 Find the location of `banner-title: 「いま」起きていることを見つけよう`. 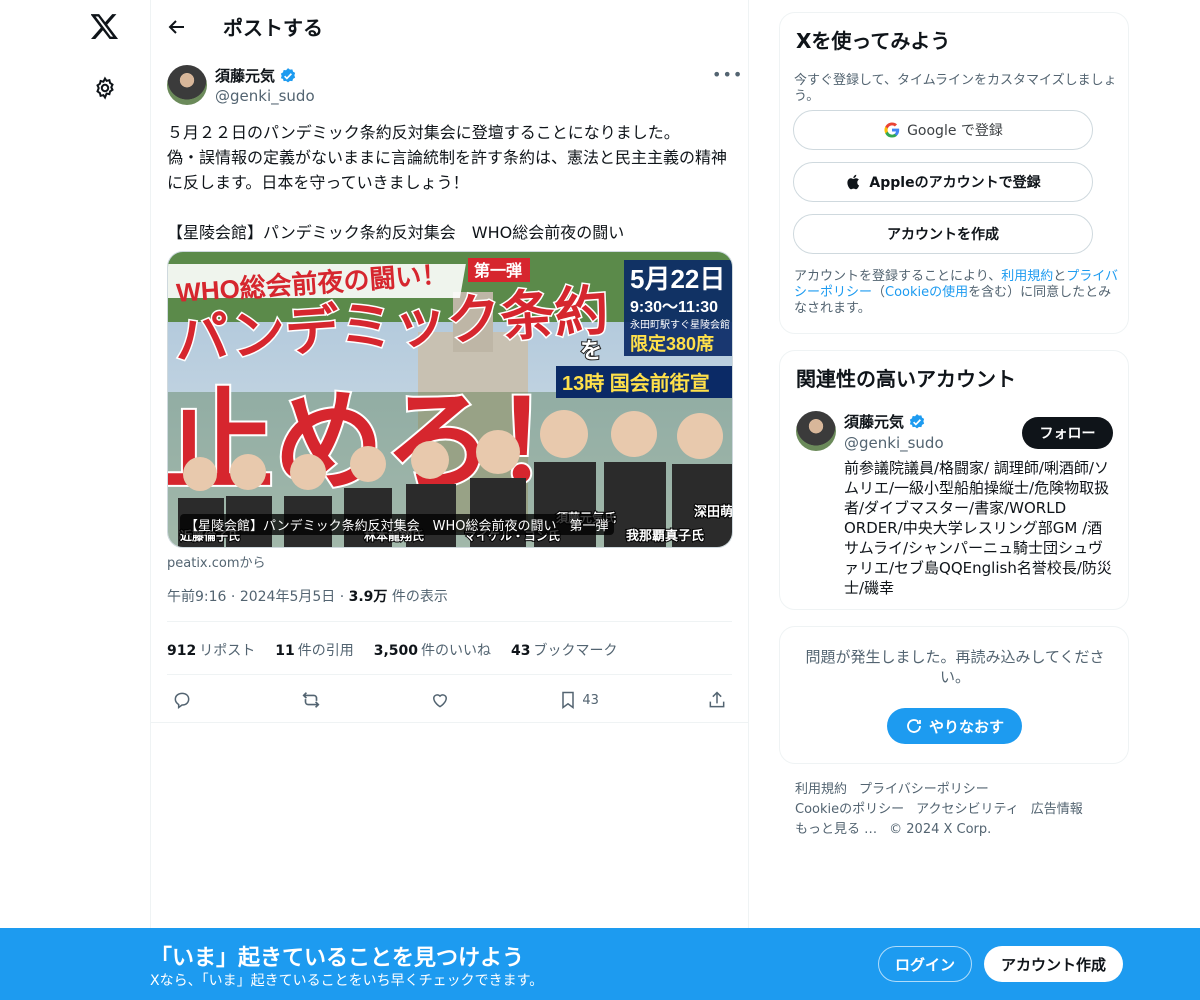

banner-title: 「いま」起きていることを見つけよう is located at coordinates (337, 958).